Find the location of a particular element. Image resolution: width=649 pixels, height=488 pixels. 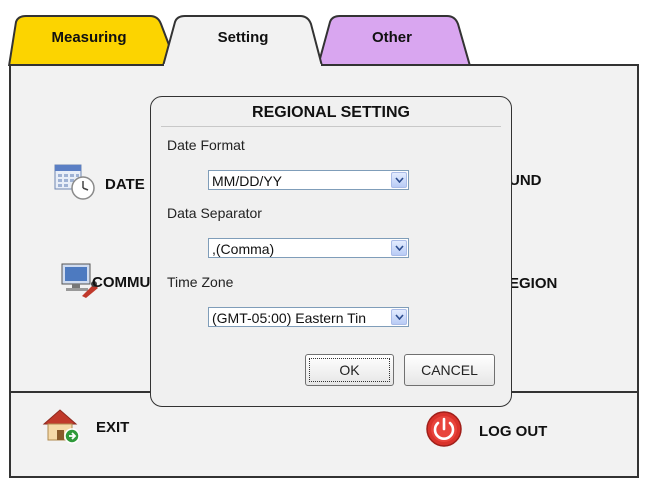

cancel-label: CANCEL is located at coordinates (449, 370).